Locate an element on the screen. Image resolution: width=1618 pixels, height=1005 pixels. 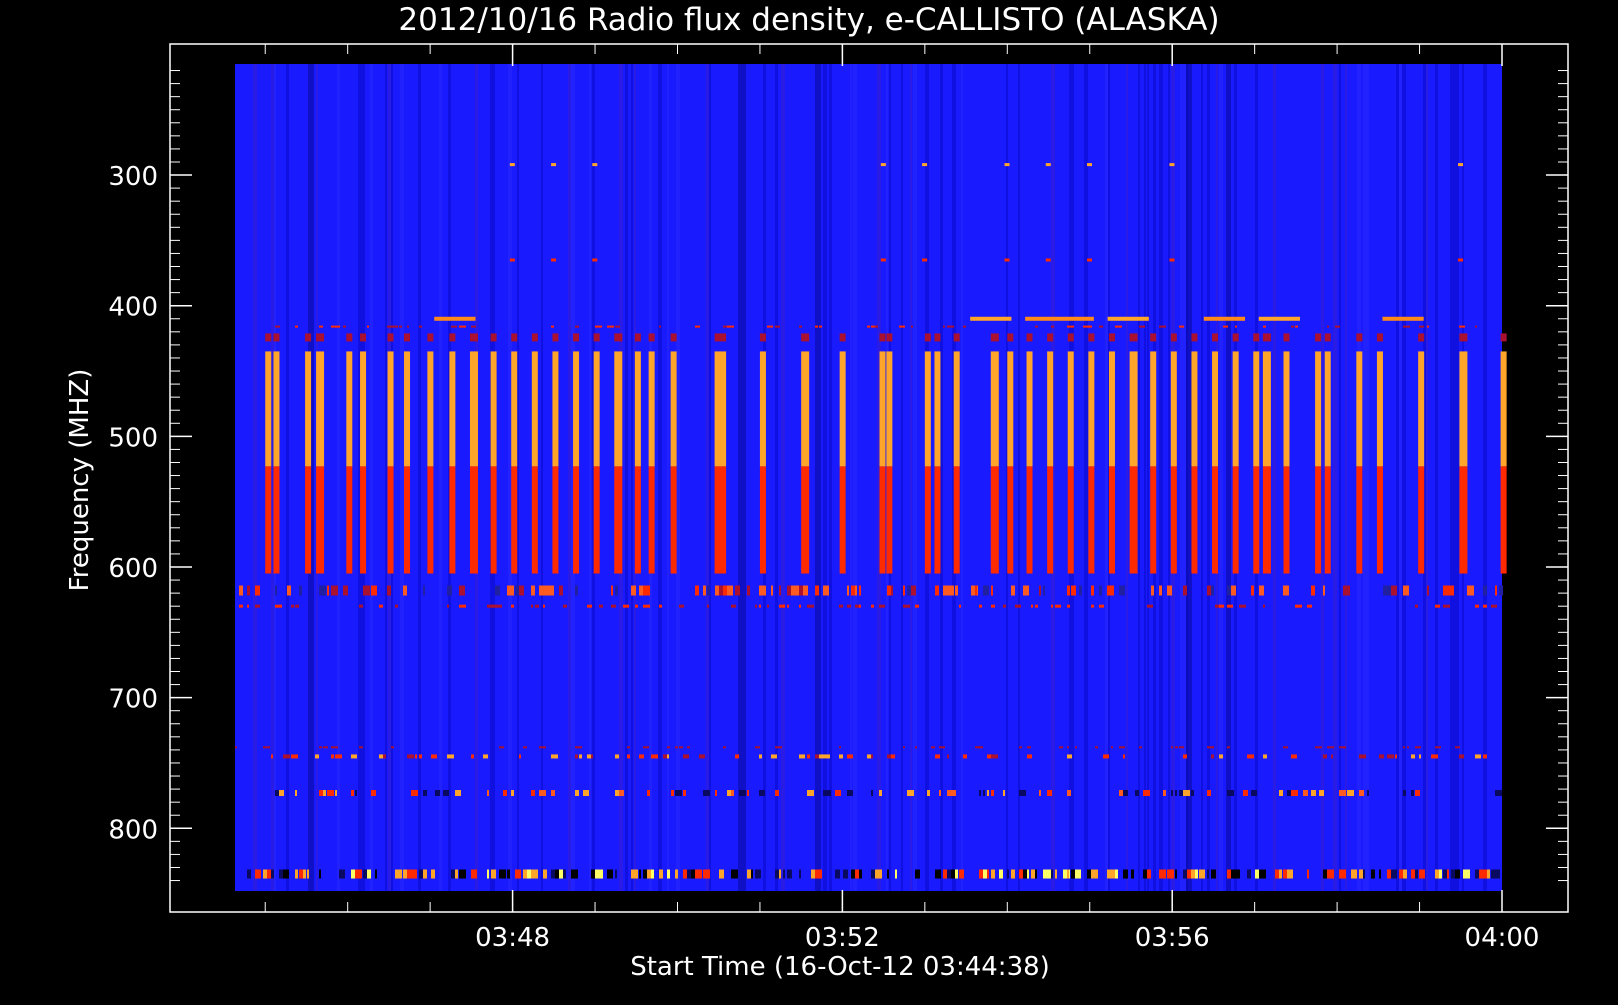
y-tick-label: 500 is located at coordinates (133, 438).